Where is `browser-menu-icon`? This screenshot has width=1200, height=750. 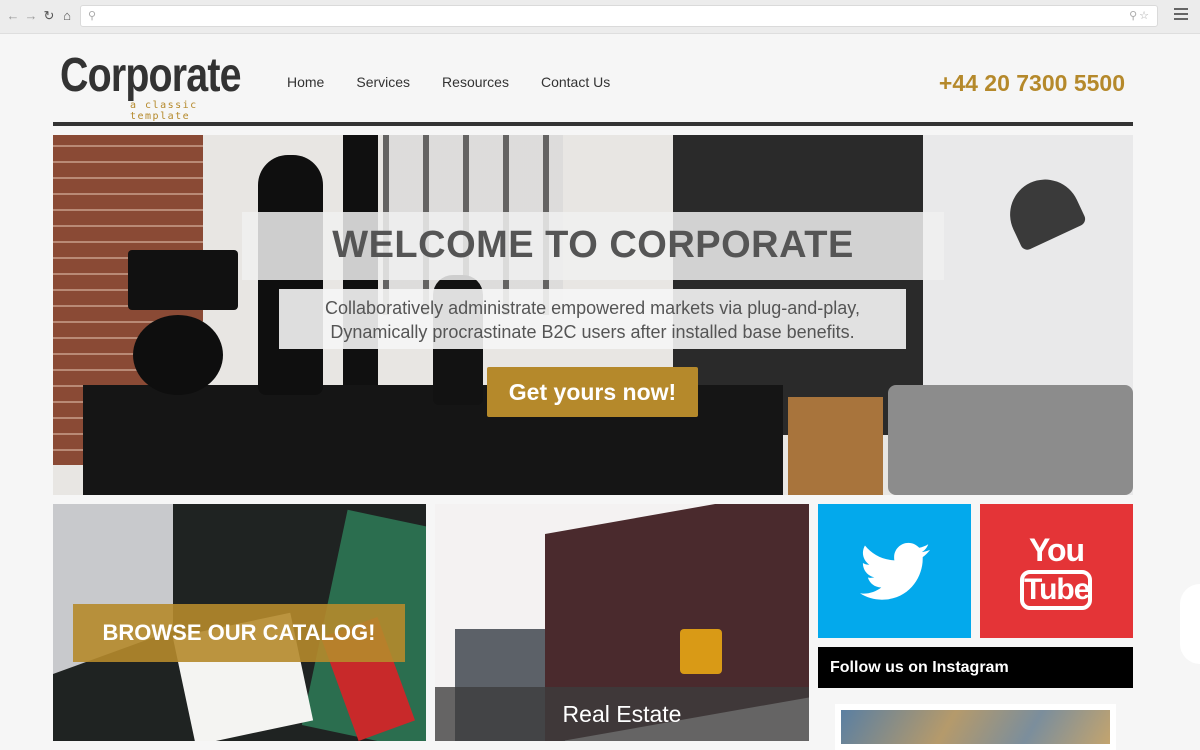 browser-menu-icon is located at coordinates (1181, 15).